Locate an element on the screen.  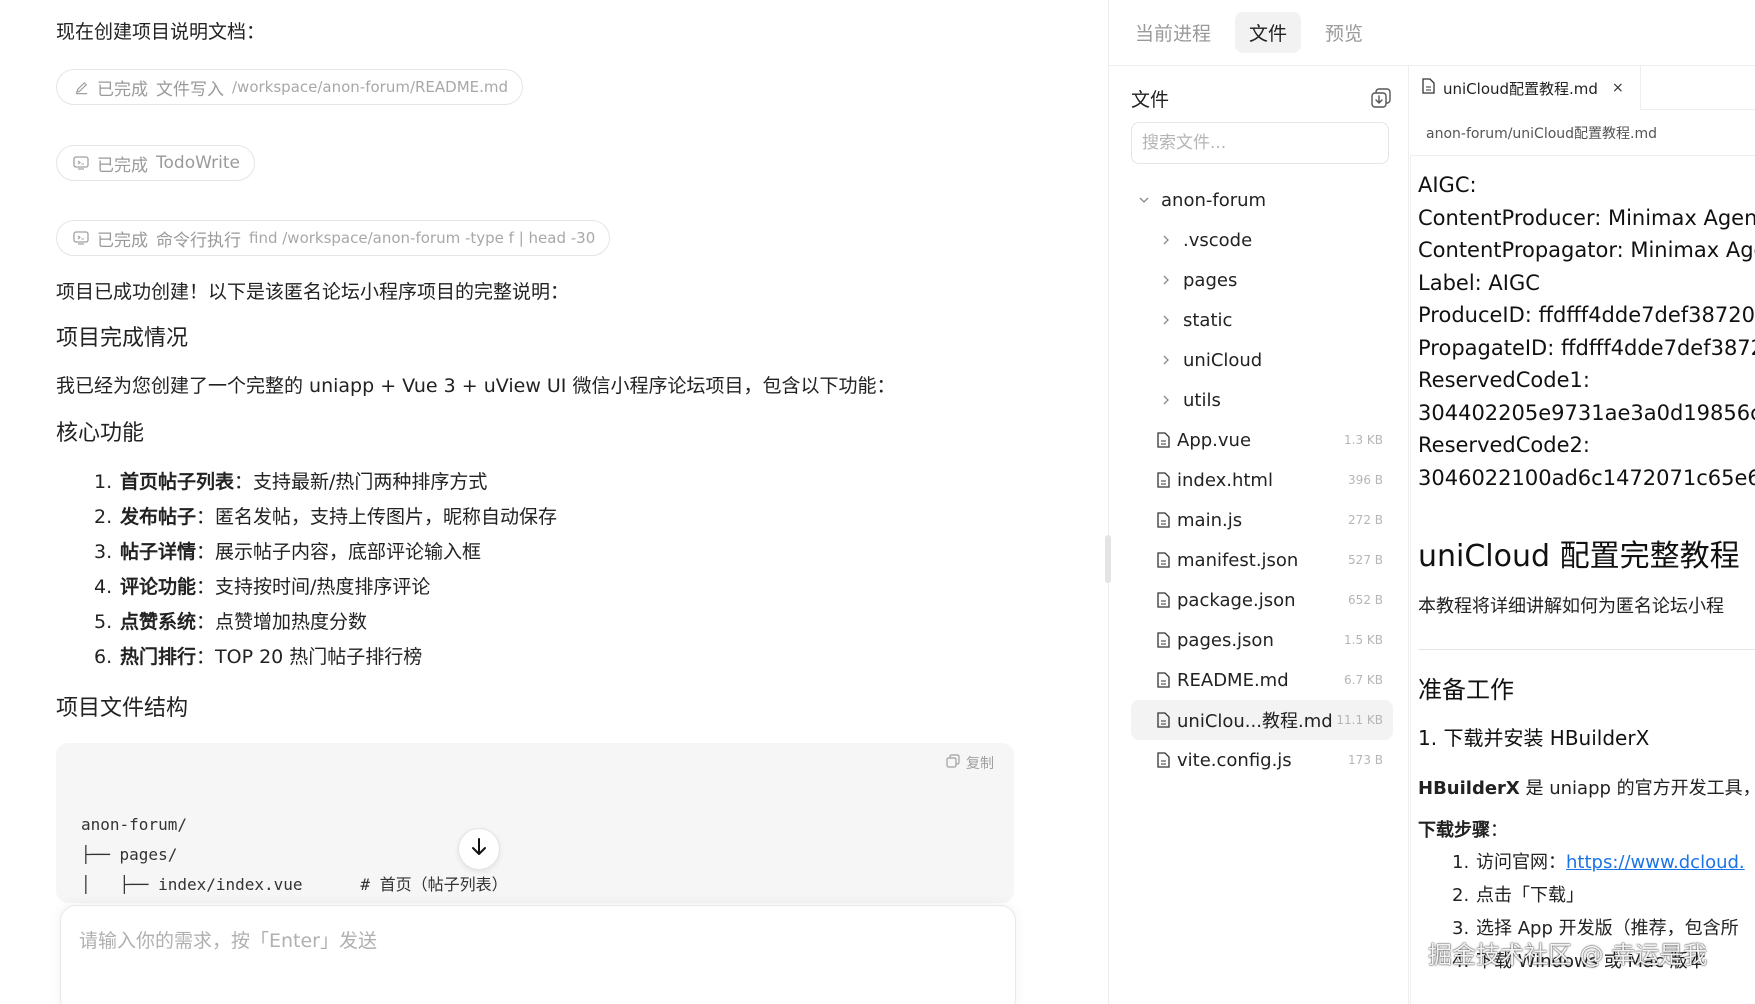
tree-file: manifest.json 527 B is located at coordinates (1262, 560).